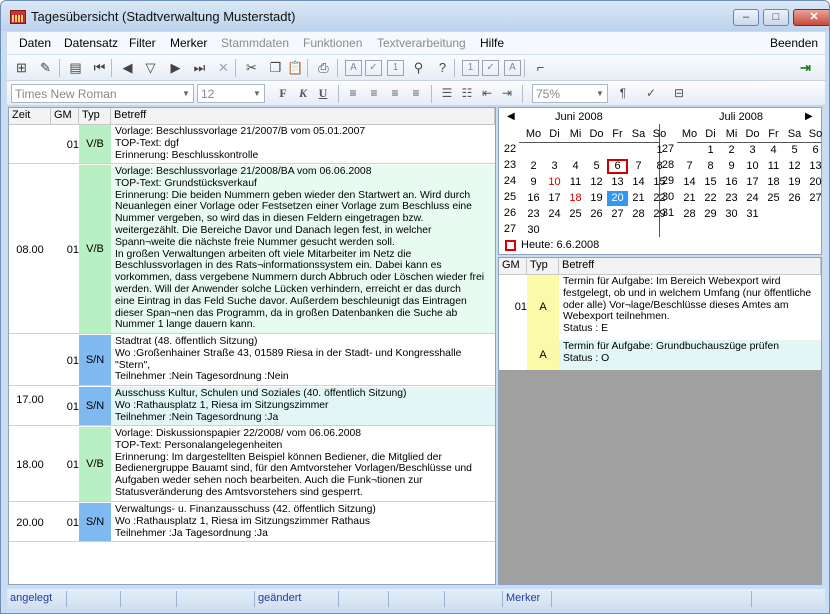 The width and height of the screenshot is (830, 614). I want to click on help-icon: ?, so click(442, 68).